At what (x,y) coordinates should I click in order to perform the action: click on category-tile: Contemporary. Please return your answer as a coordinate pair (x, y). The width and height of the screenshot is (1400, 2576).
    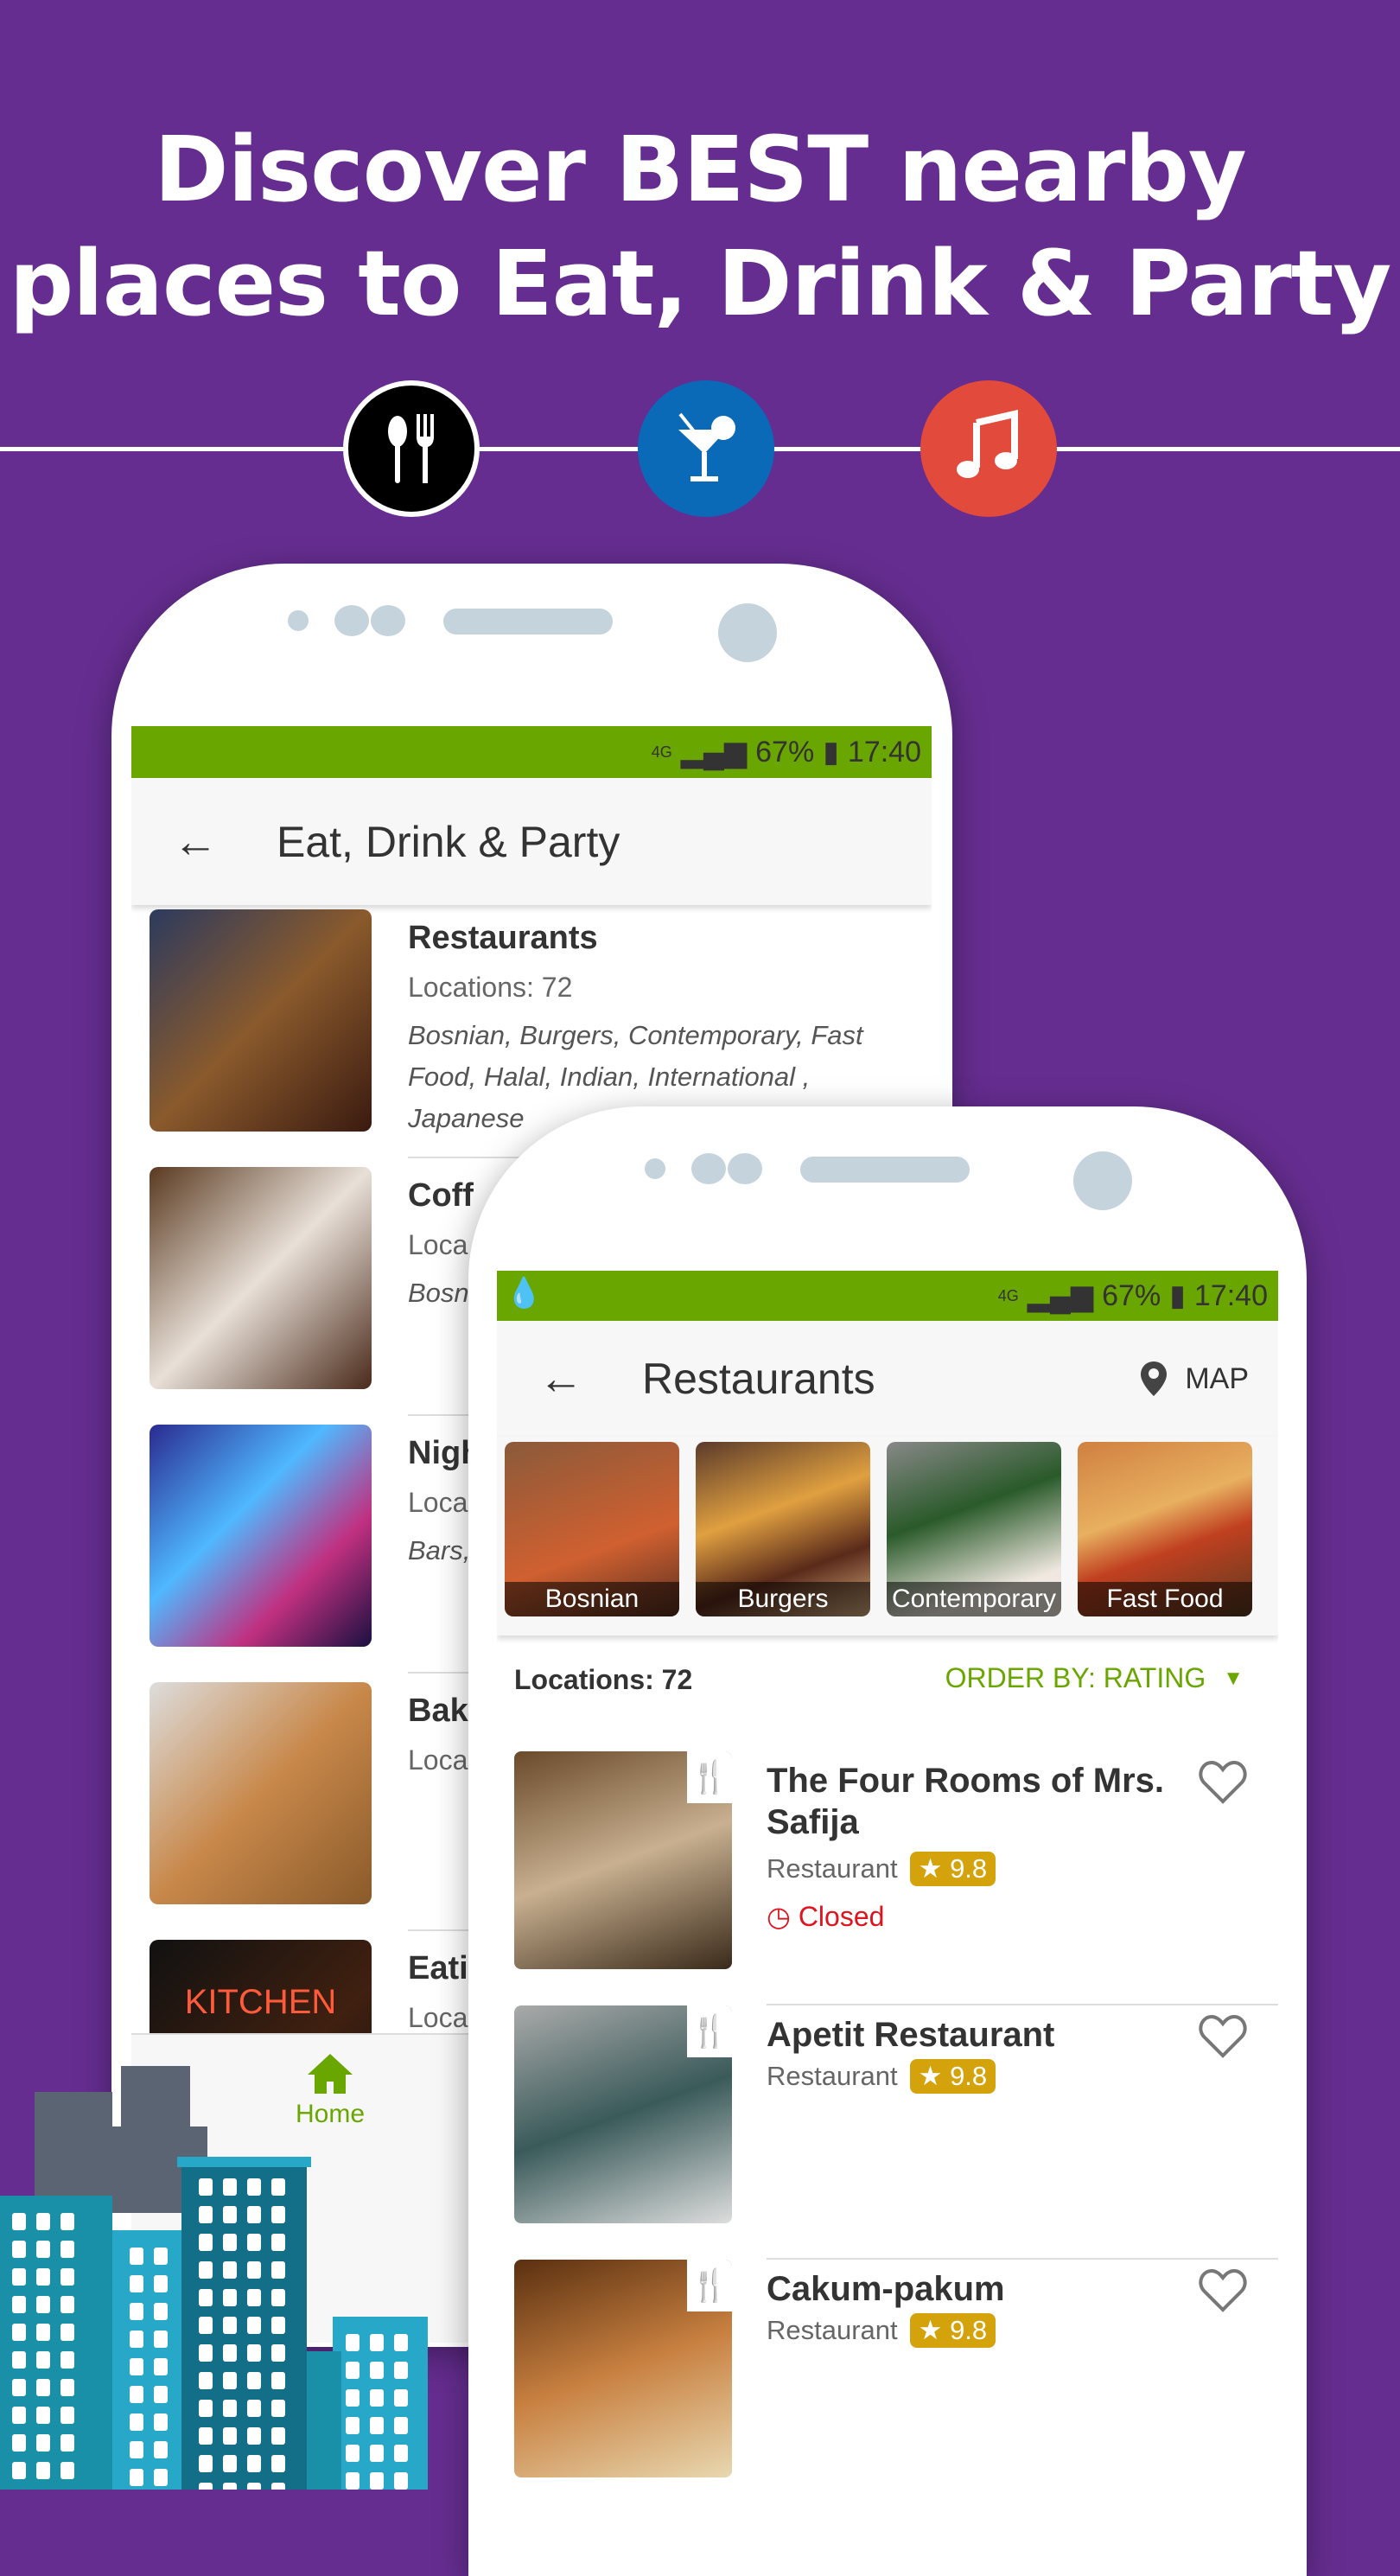
    Looking at the image, I should click on (974, 1529).